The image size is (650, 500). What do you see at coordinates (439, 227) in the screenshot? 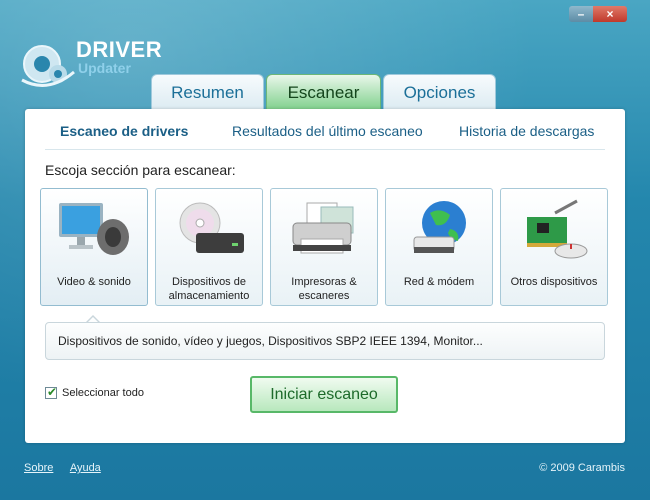
I see `globe-modem-icon` at bounding box center [439, 227].